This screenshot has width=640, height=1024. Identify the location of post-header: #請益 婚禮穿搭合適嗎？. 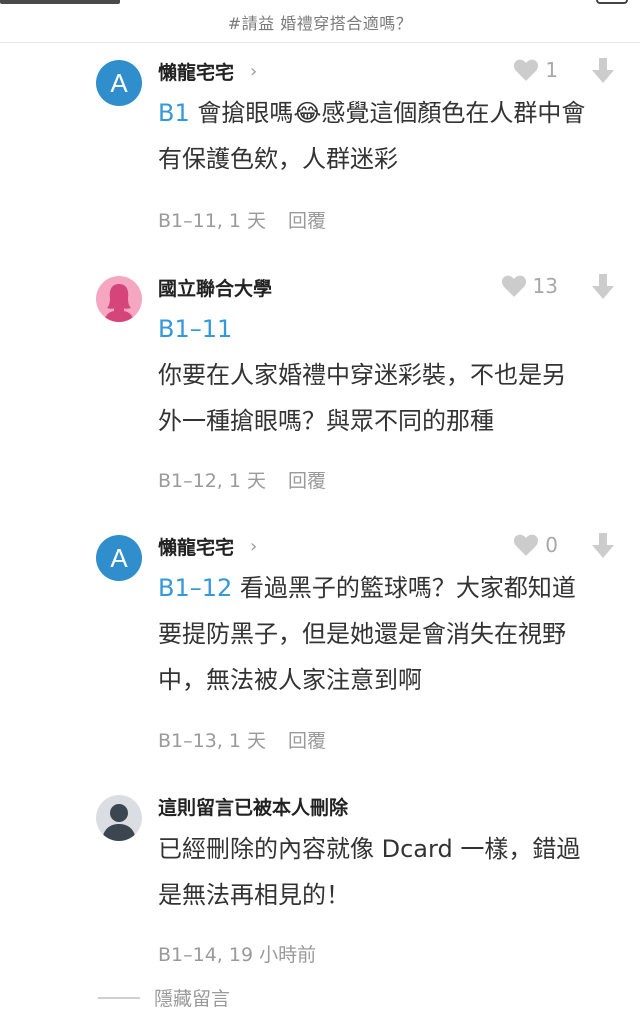
(320, 21).